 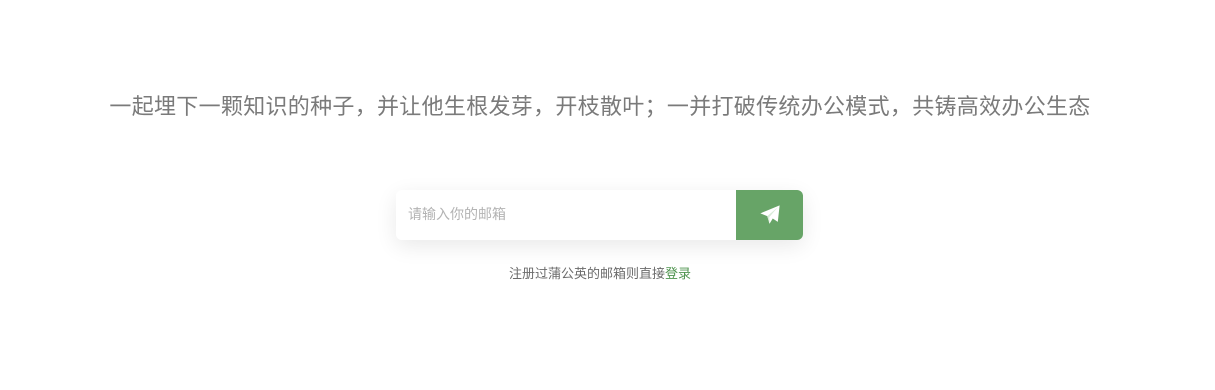 I want to click on paper-plane-icon, so click(x=769, y=214).